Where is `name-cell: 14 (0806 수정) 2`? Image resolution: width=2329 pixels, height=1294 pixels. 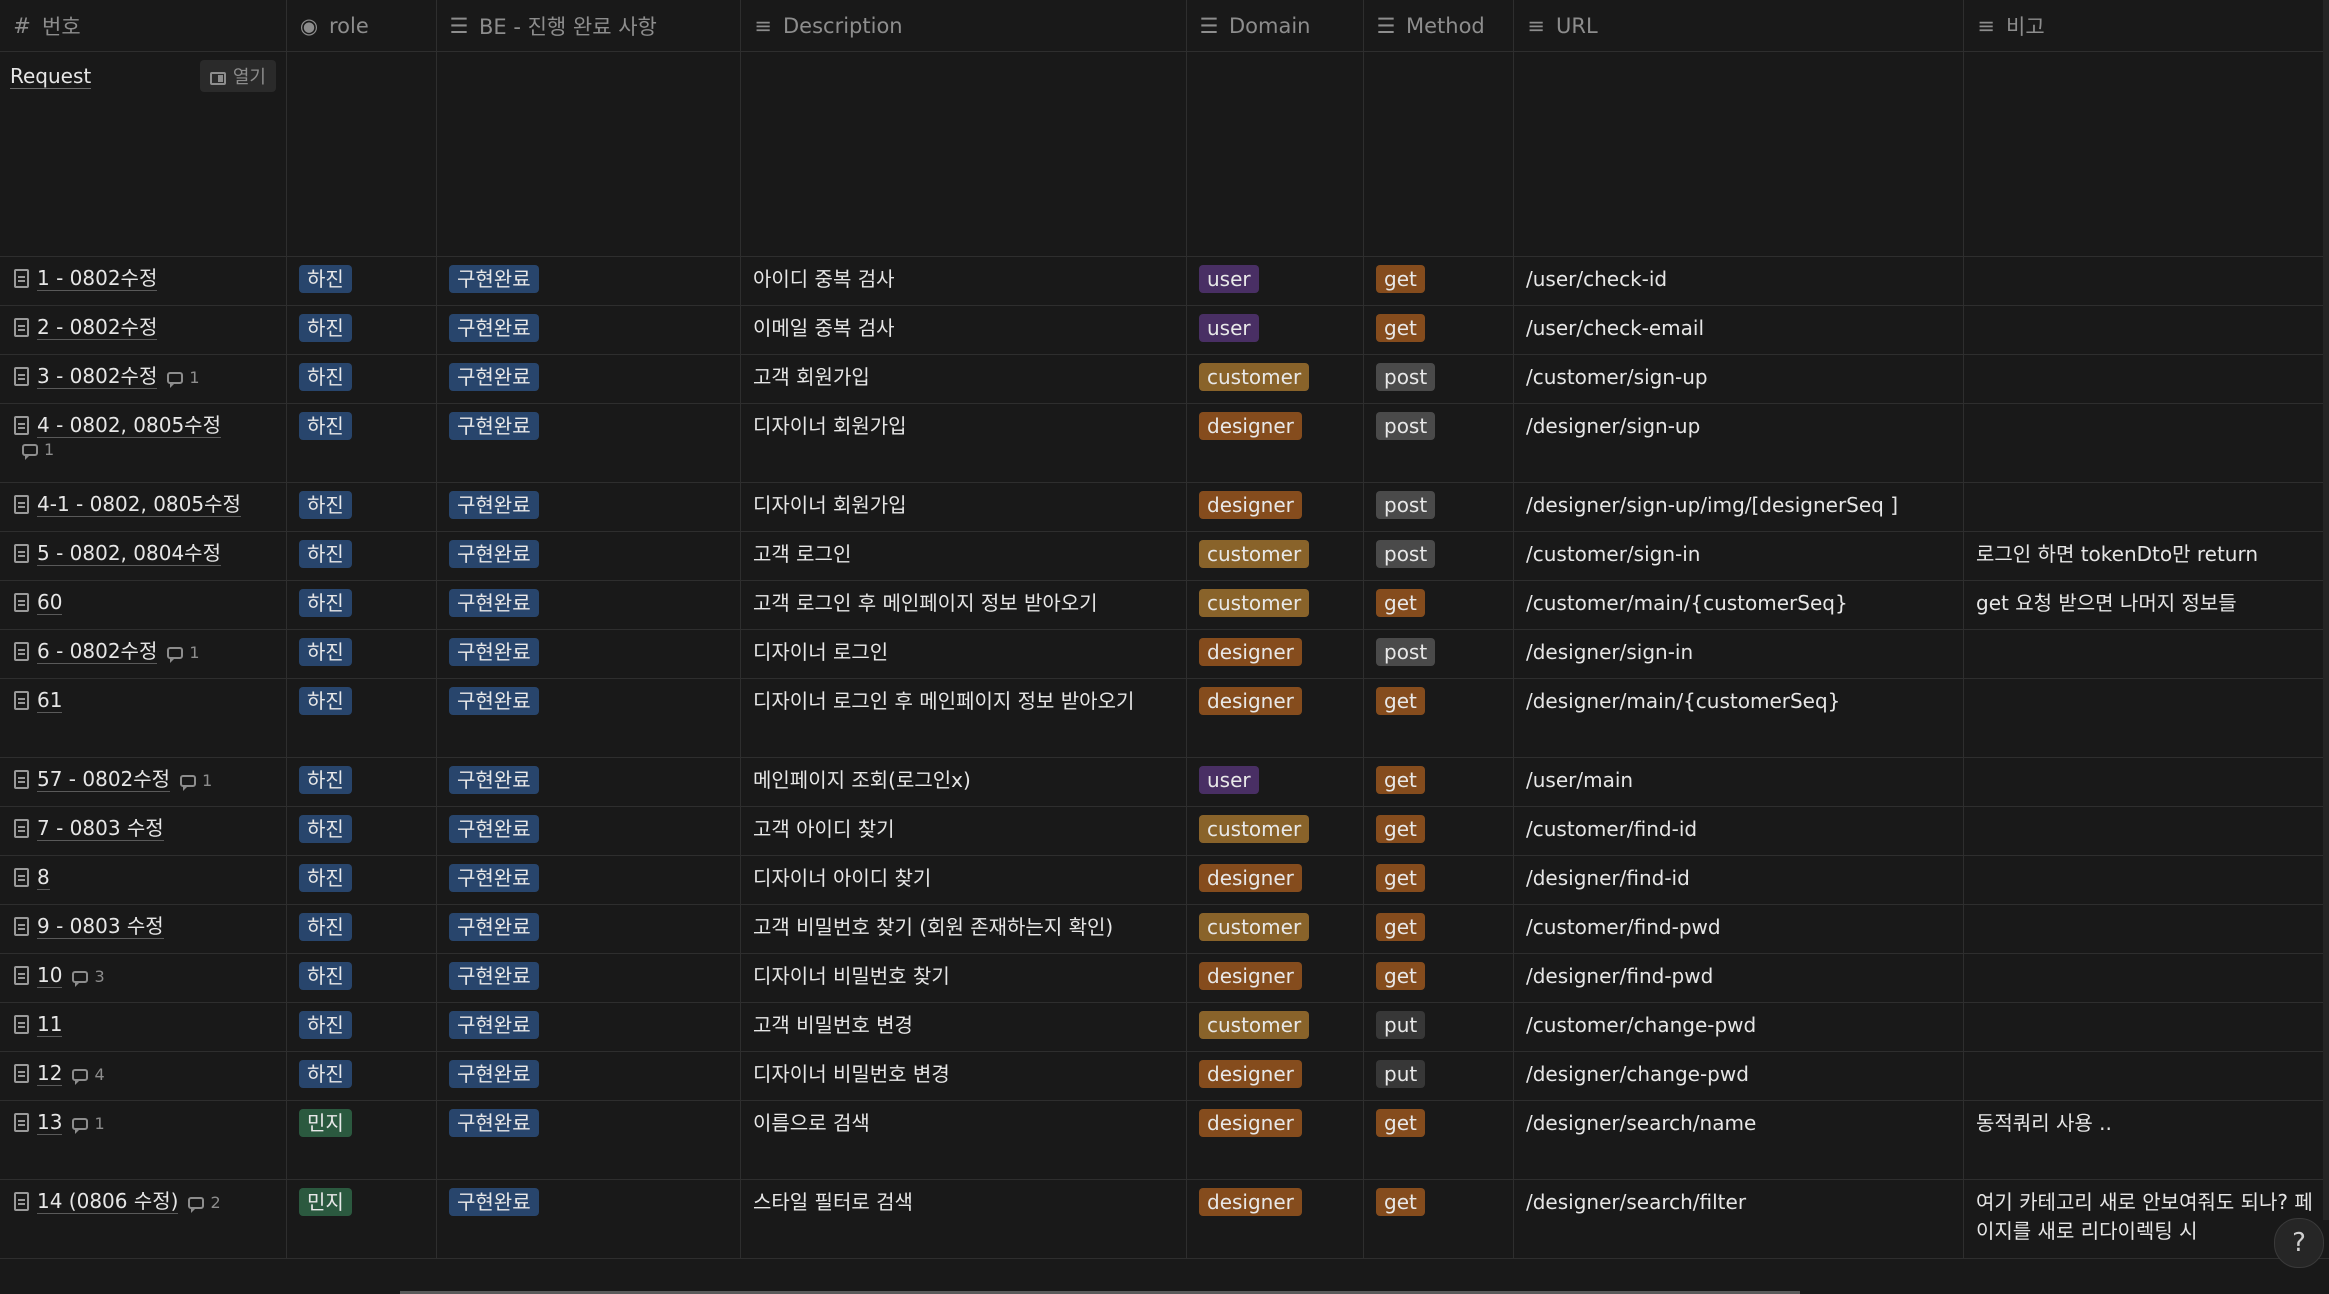 name-cell: 14 (0806 수정) 2 is located at coordinates (143, 1219).